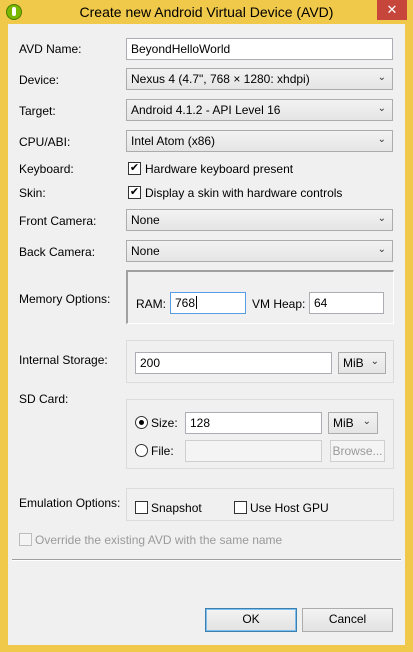  Describe the element at coordinates (150, 363) in the screenshot. I see `internal-storage-value: 200` at that location.